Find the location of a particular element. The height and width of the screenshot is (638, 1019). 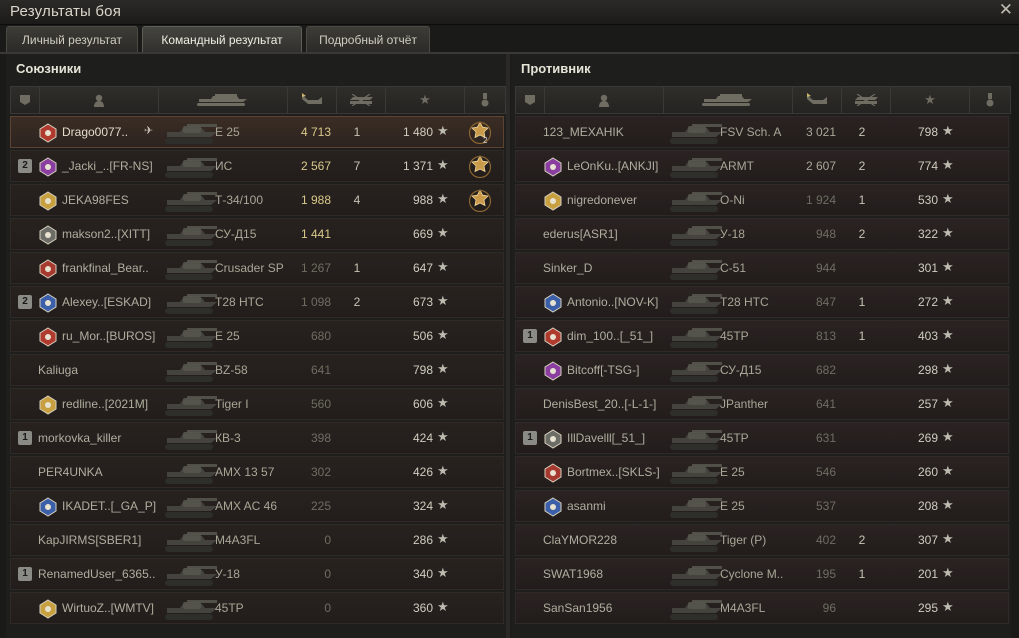

kills-value: 2 is located at coordinates (862, 540).